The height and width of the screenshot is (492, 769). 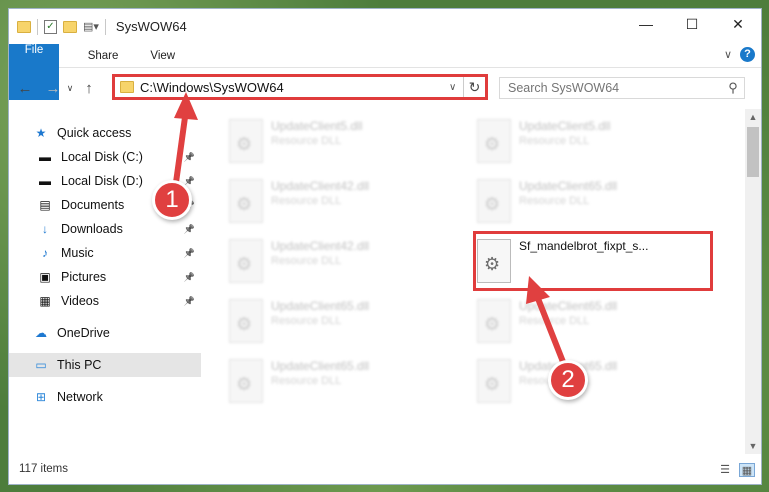 What do you see at coordinates (91, 26) in the screenshot?
I see `customize-toolbar-icon: ▤▾` at bounding box center [91, 26].